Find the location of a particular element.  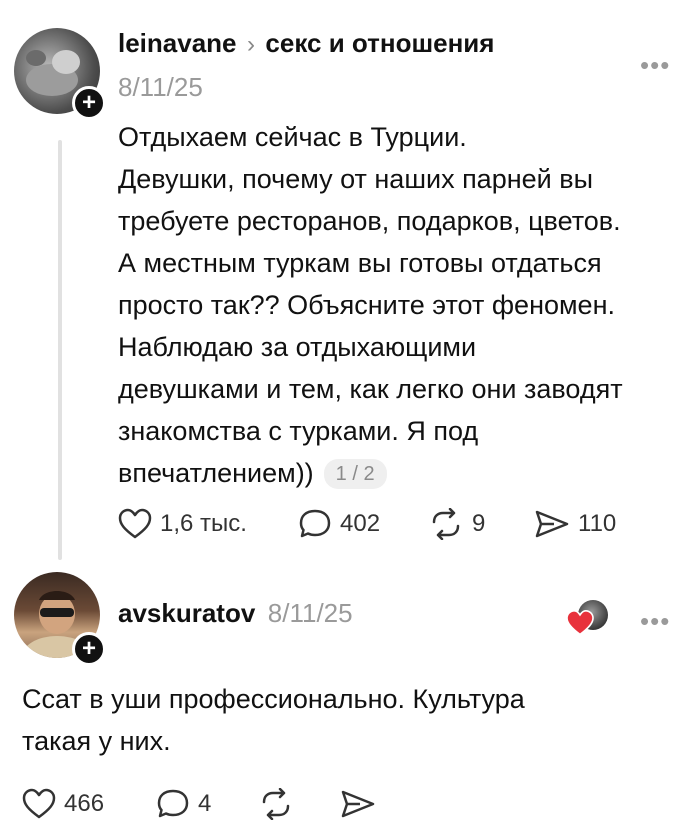

reply-line: такая у них. is located at coordinates (96, 741).